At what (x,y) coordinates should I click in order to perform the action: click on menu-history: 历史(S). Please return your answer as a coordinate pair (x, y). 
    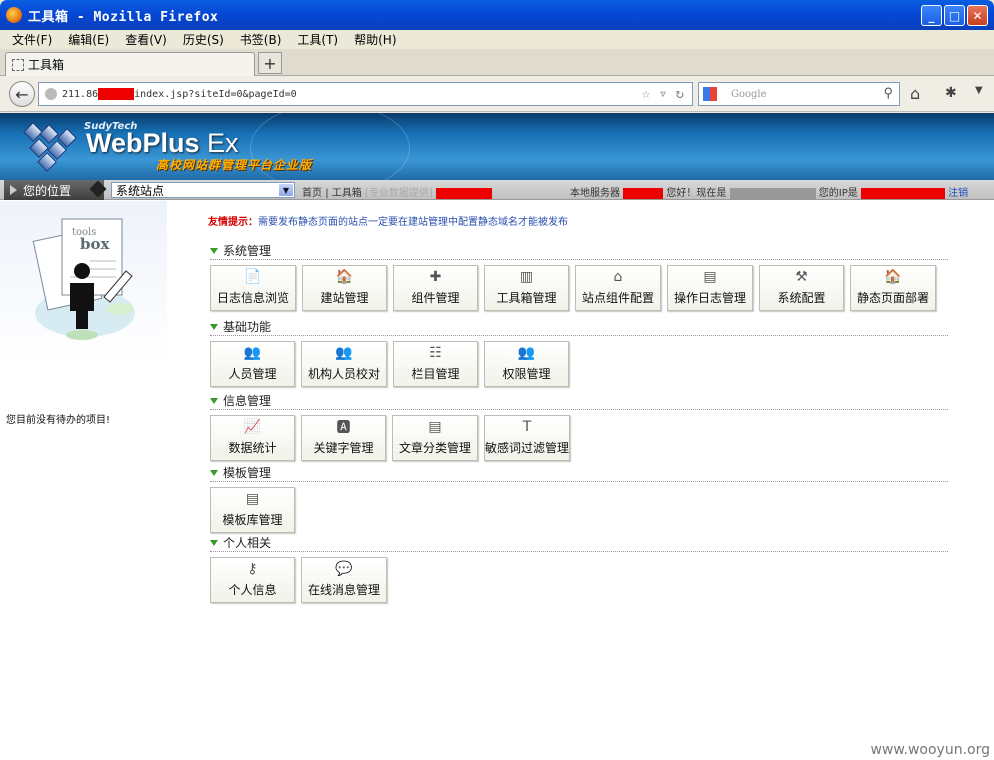
    Looking at the image, I should click on (203, 39).